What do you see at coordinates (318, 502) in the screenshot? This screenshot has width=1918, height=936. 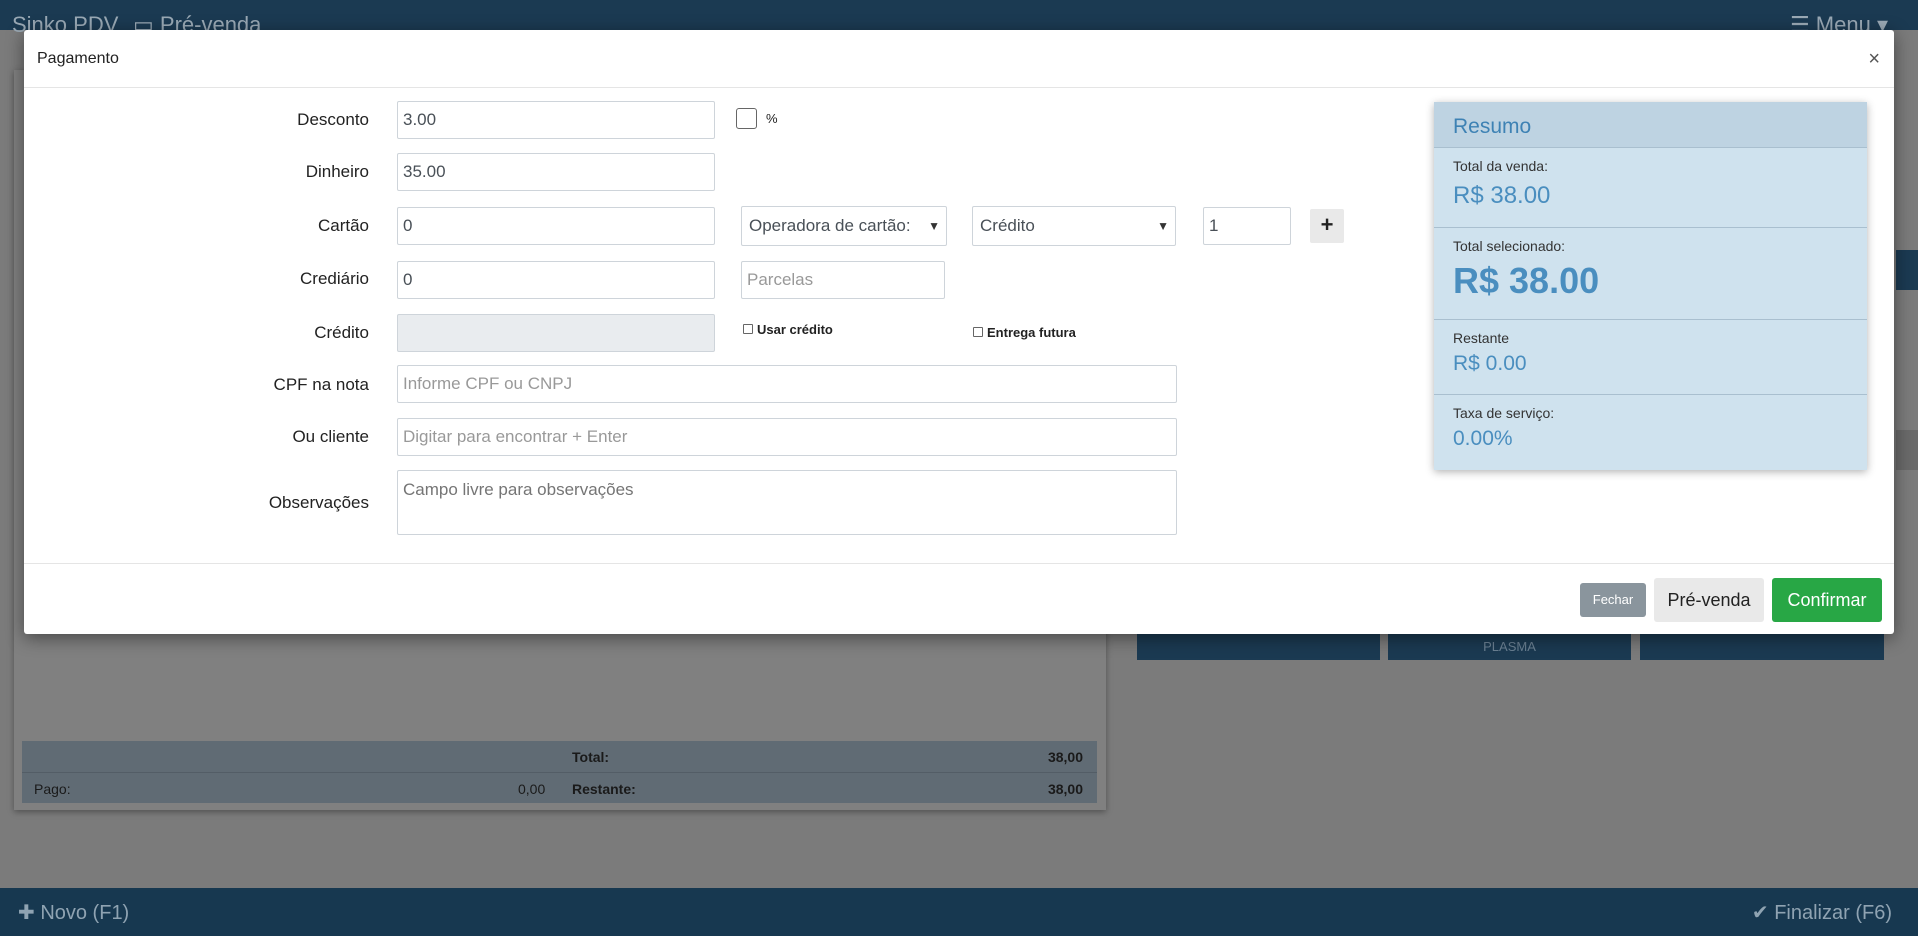 I see `observacoes-label: Observações` at bounding box center [318, 502].